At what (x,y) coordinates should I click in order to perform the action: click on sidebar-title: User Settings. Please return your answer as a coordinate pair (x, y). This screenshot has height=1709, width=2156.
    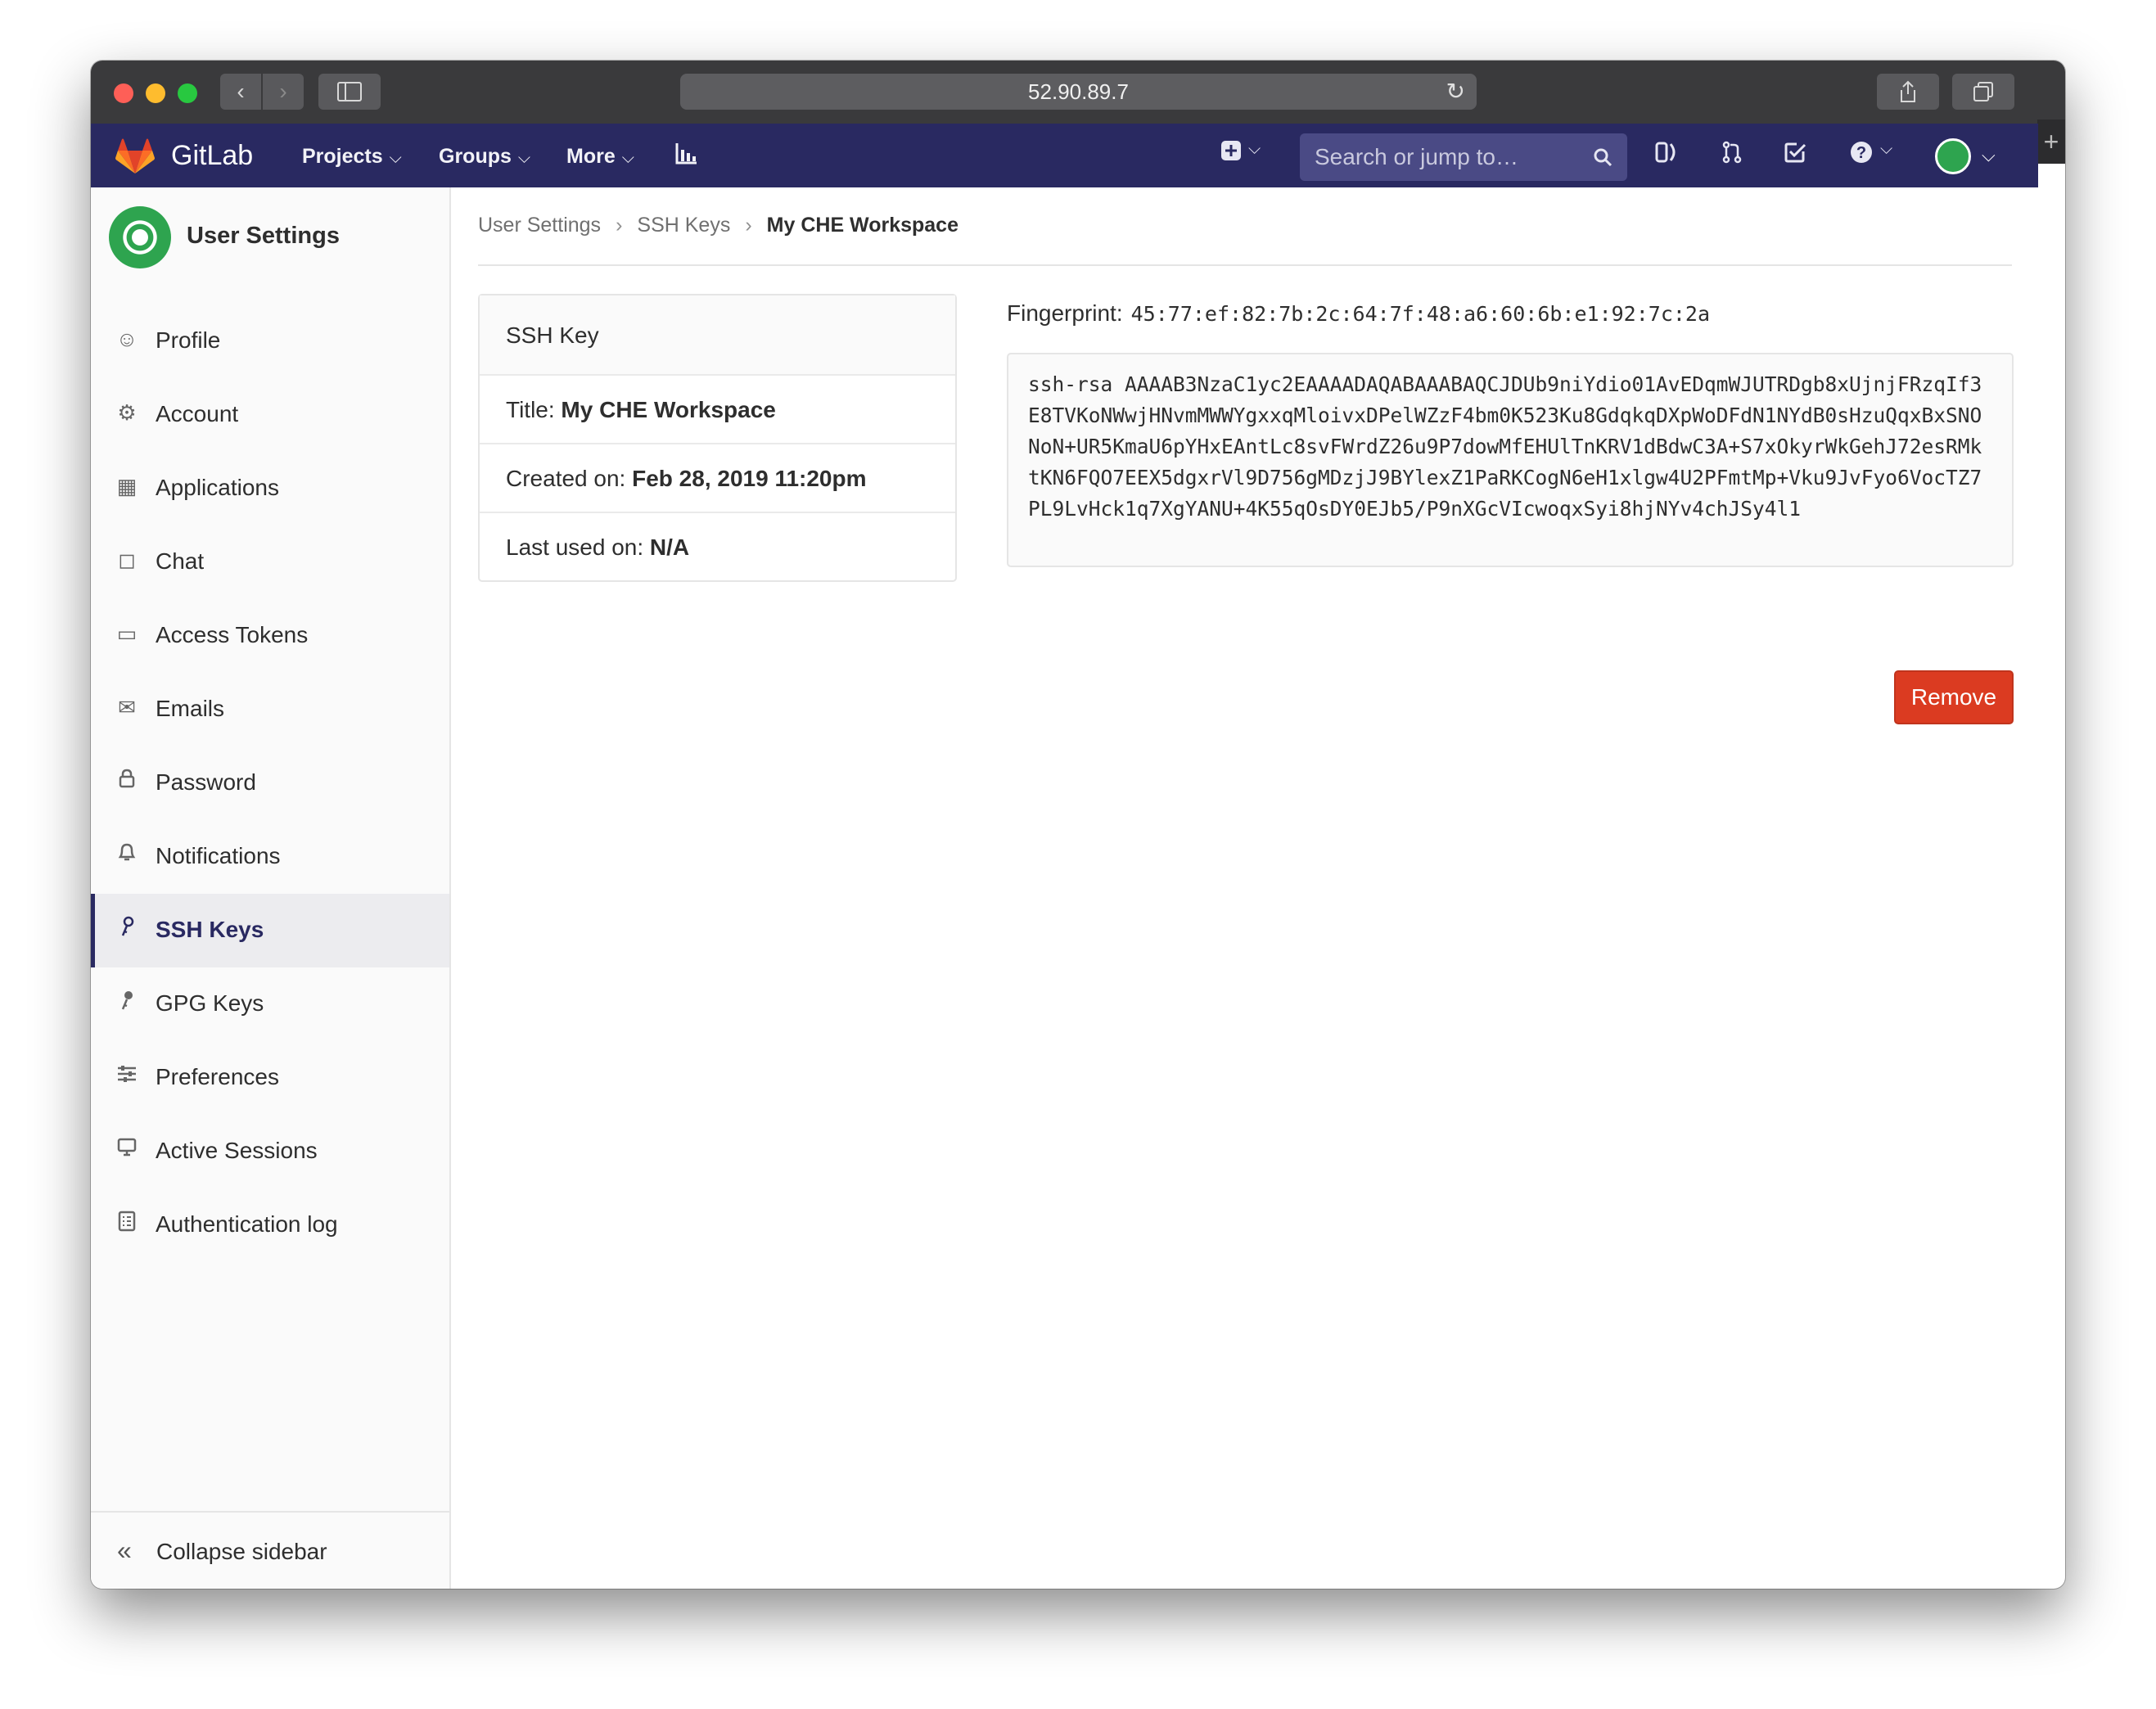
    Looking at the image, I should click on (263, 236).